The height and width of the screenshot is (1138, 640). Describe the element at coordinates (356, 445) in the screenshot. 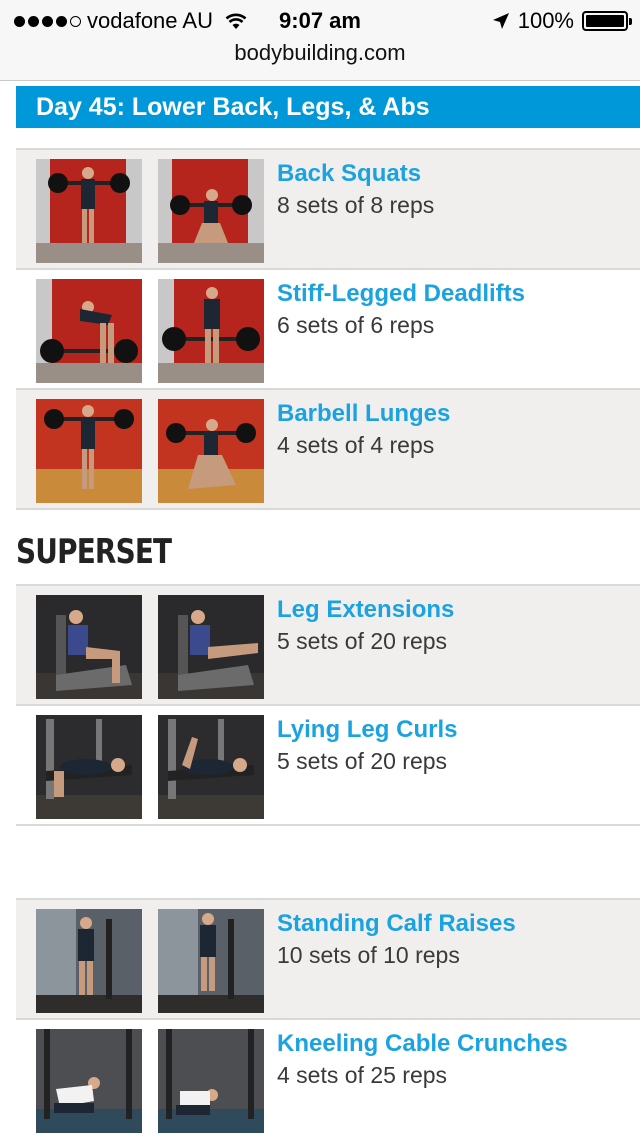

I see `exercise-sets: 4 sets of 4 reps` at that location.